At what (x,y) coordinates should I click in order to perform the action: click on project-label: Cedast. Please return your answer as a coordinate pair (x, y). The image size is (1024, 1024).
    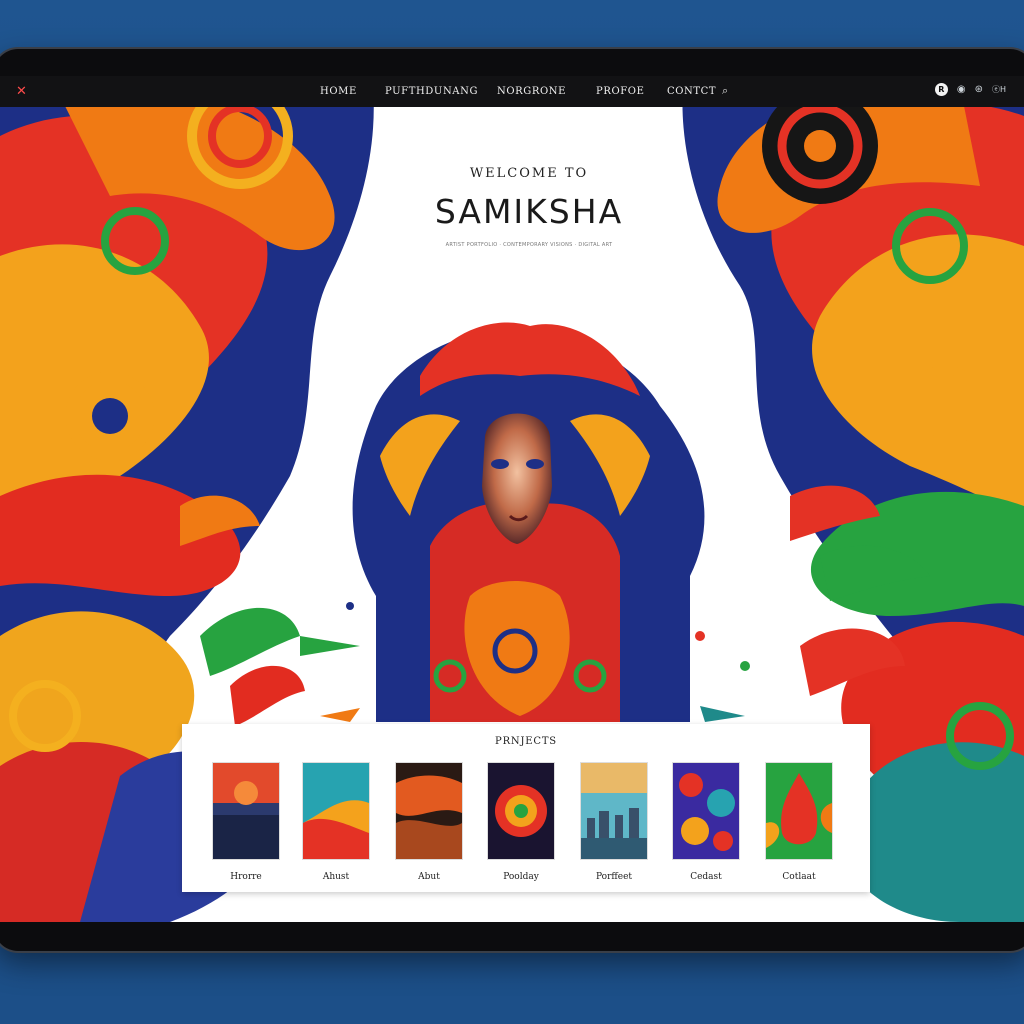
    Looking at the image, I should click on (706, 877).